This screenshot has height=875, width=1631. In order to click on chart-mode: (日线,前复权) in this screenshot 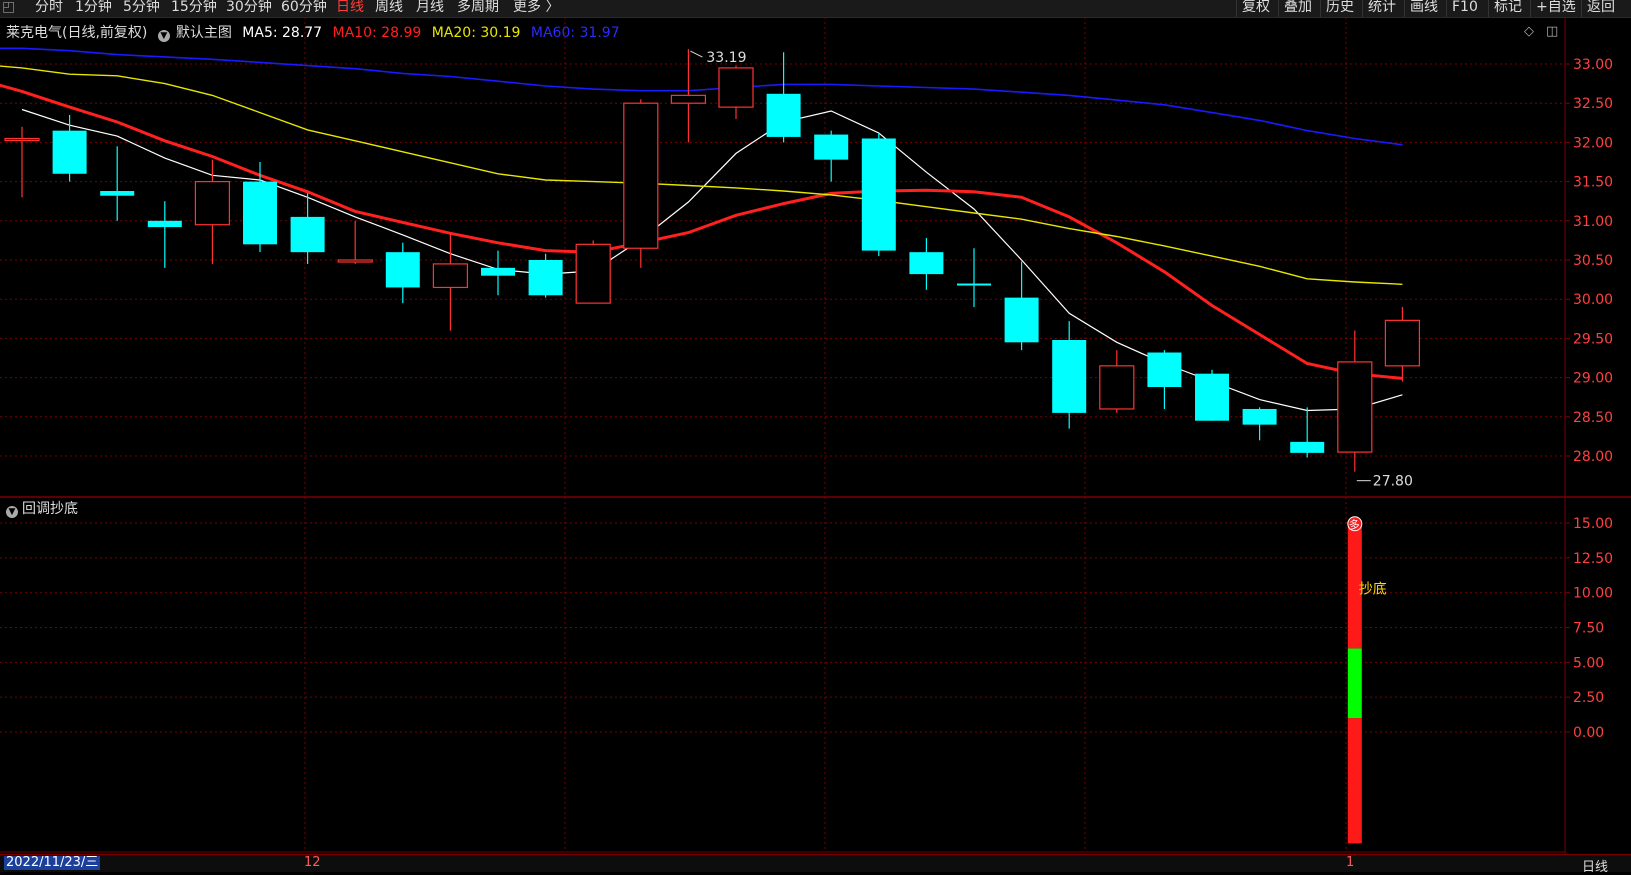, I will do `click(104, 33)`.